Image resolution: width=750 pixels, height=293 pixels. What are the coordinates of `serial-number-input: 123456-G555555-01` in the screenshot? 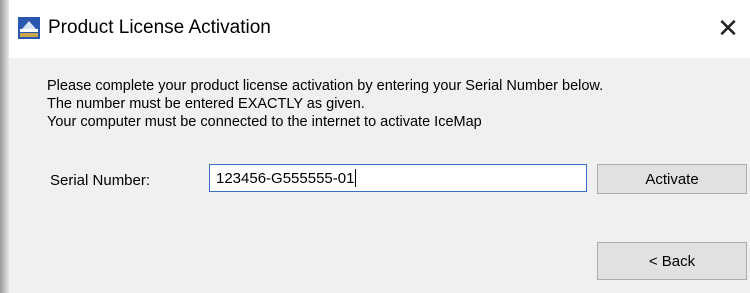 It's located at (398, 178).